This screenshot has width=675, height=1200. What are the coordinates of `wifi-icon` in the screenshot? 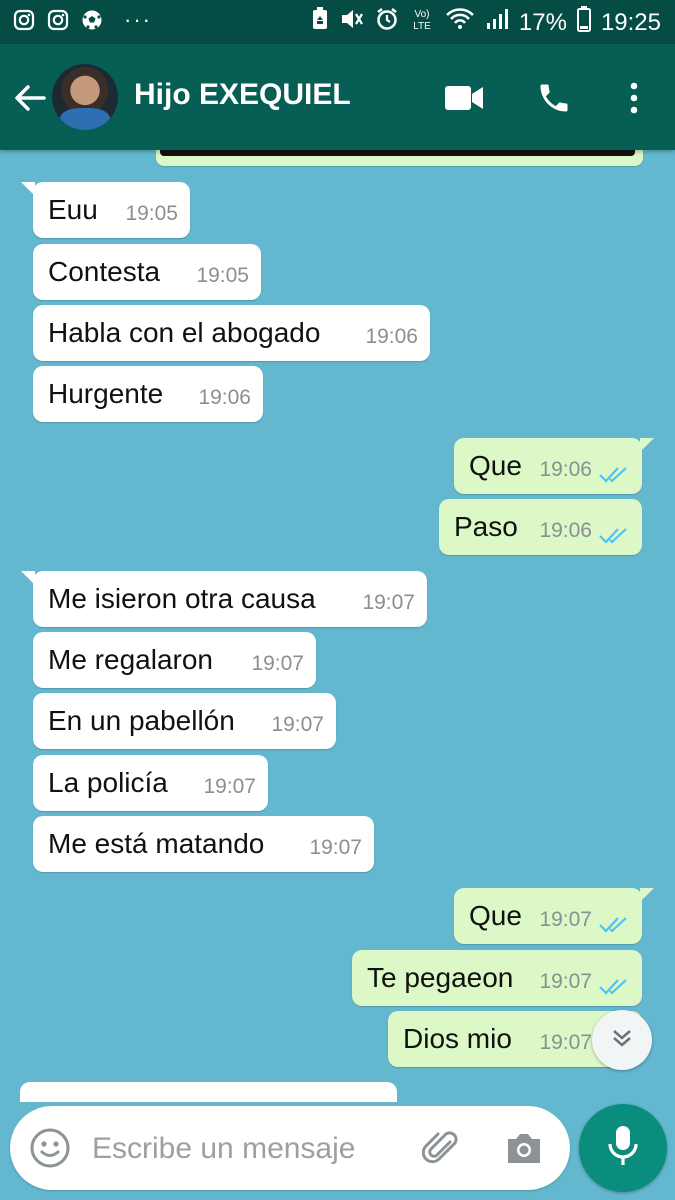 It's located at (460, 23).